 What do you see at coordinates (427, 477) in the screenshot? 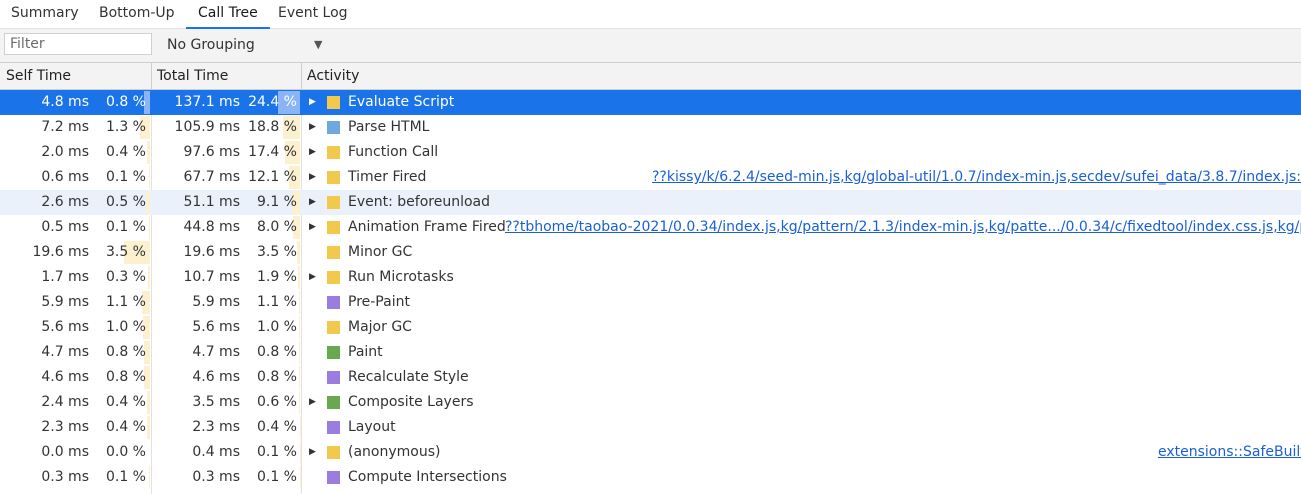
I see `activity-name: Compute Intersections` at bounding box center [427, 477].